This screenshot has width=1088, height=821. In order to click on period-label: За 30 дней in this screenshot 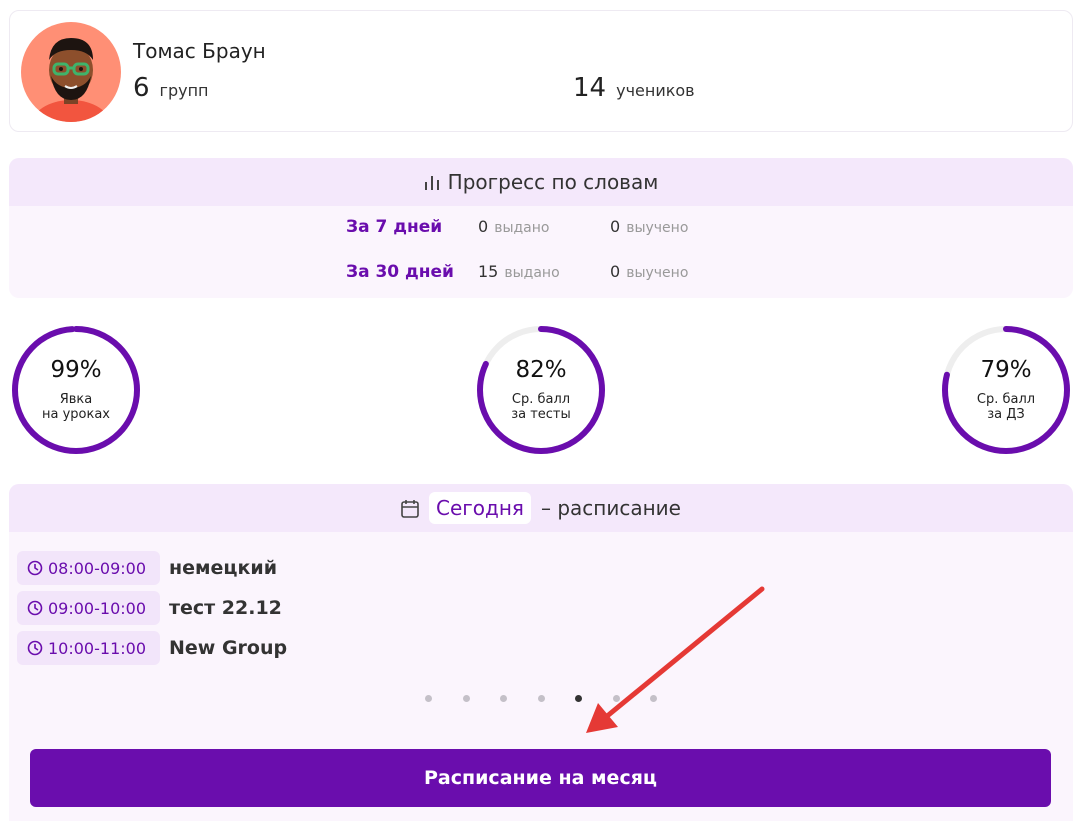, I will do `click(400, 272)`.